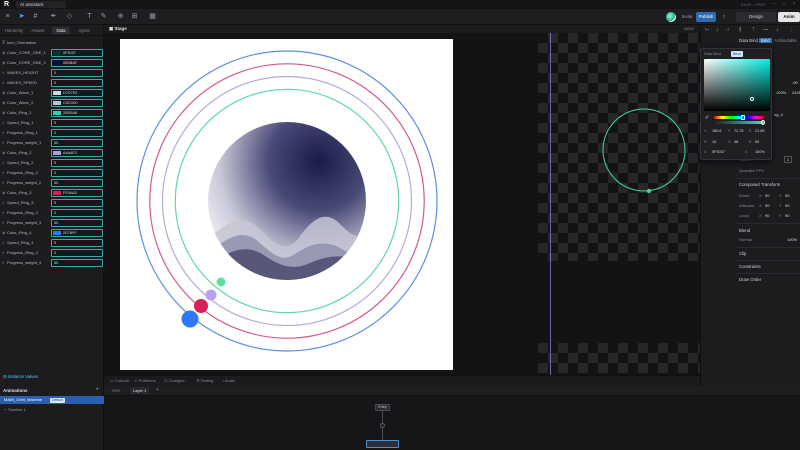 This screenshot has width=800, height=450. What do you see at coordinates (228, 381) in the screenshot?
I see `tab-audio: ♪ Audio` at bounding box center [228, 381].